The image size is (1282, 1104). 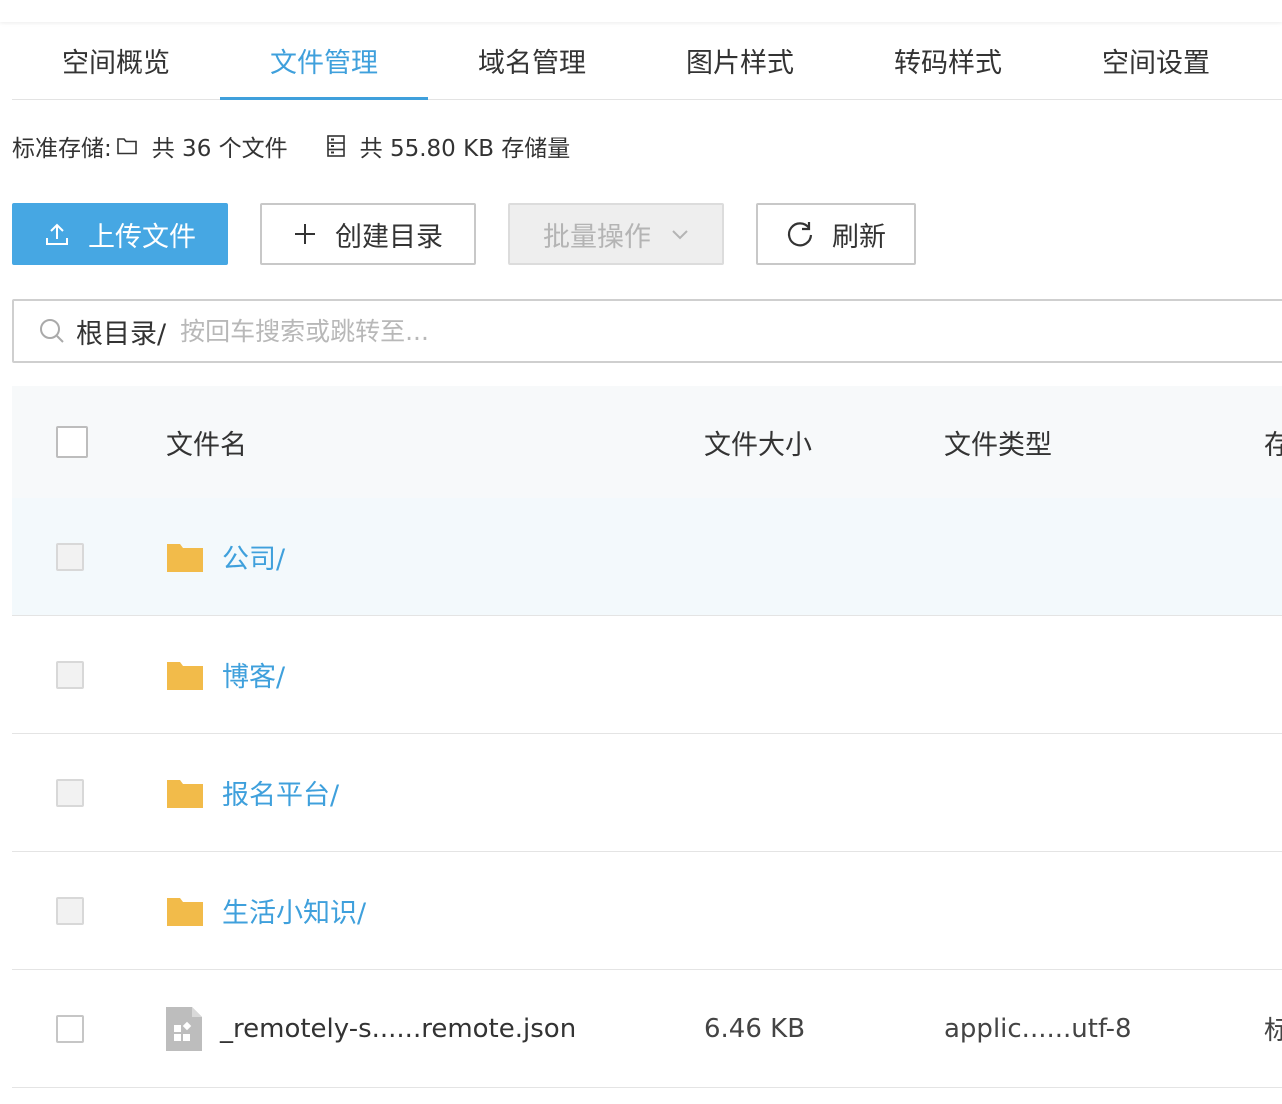 What do you see at coordinates (758, 445) in the screenshot?
I see `column-header-size: 文件大小` at bounding box center [758, 445].